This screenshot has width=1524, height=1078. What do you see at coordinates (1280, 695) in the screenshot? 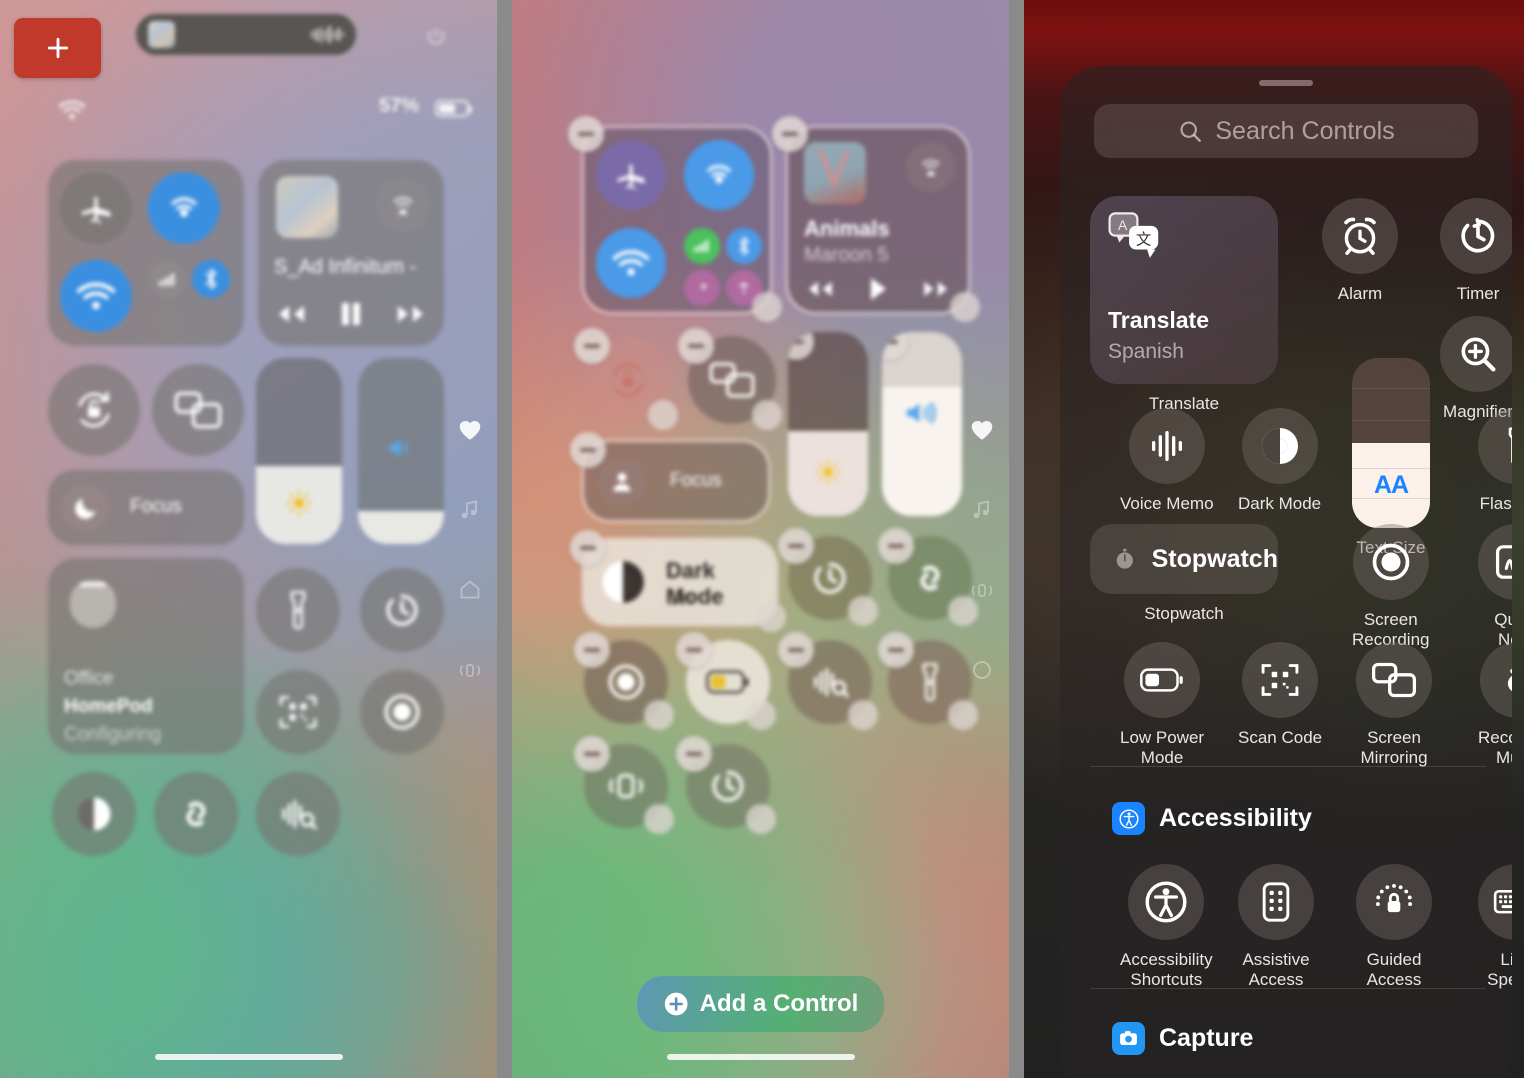
I see `gallery-item-scan-code: Scan Code` at bounding box center [1280, 695].